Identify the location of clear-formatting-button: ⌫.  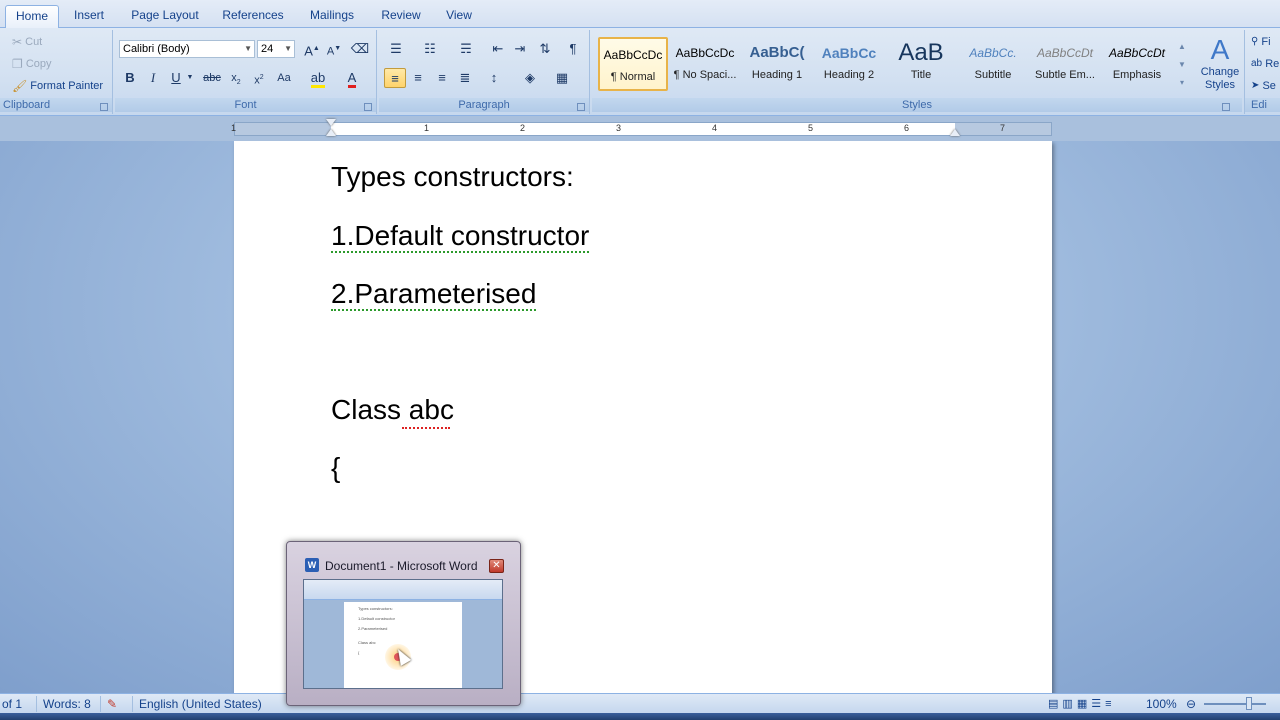
(360, 49).